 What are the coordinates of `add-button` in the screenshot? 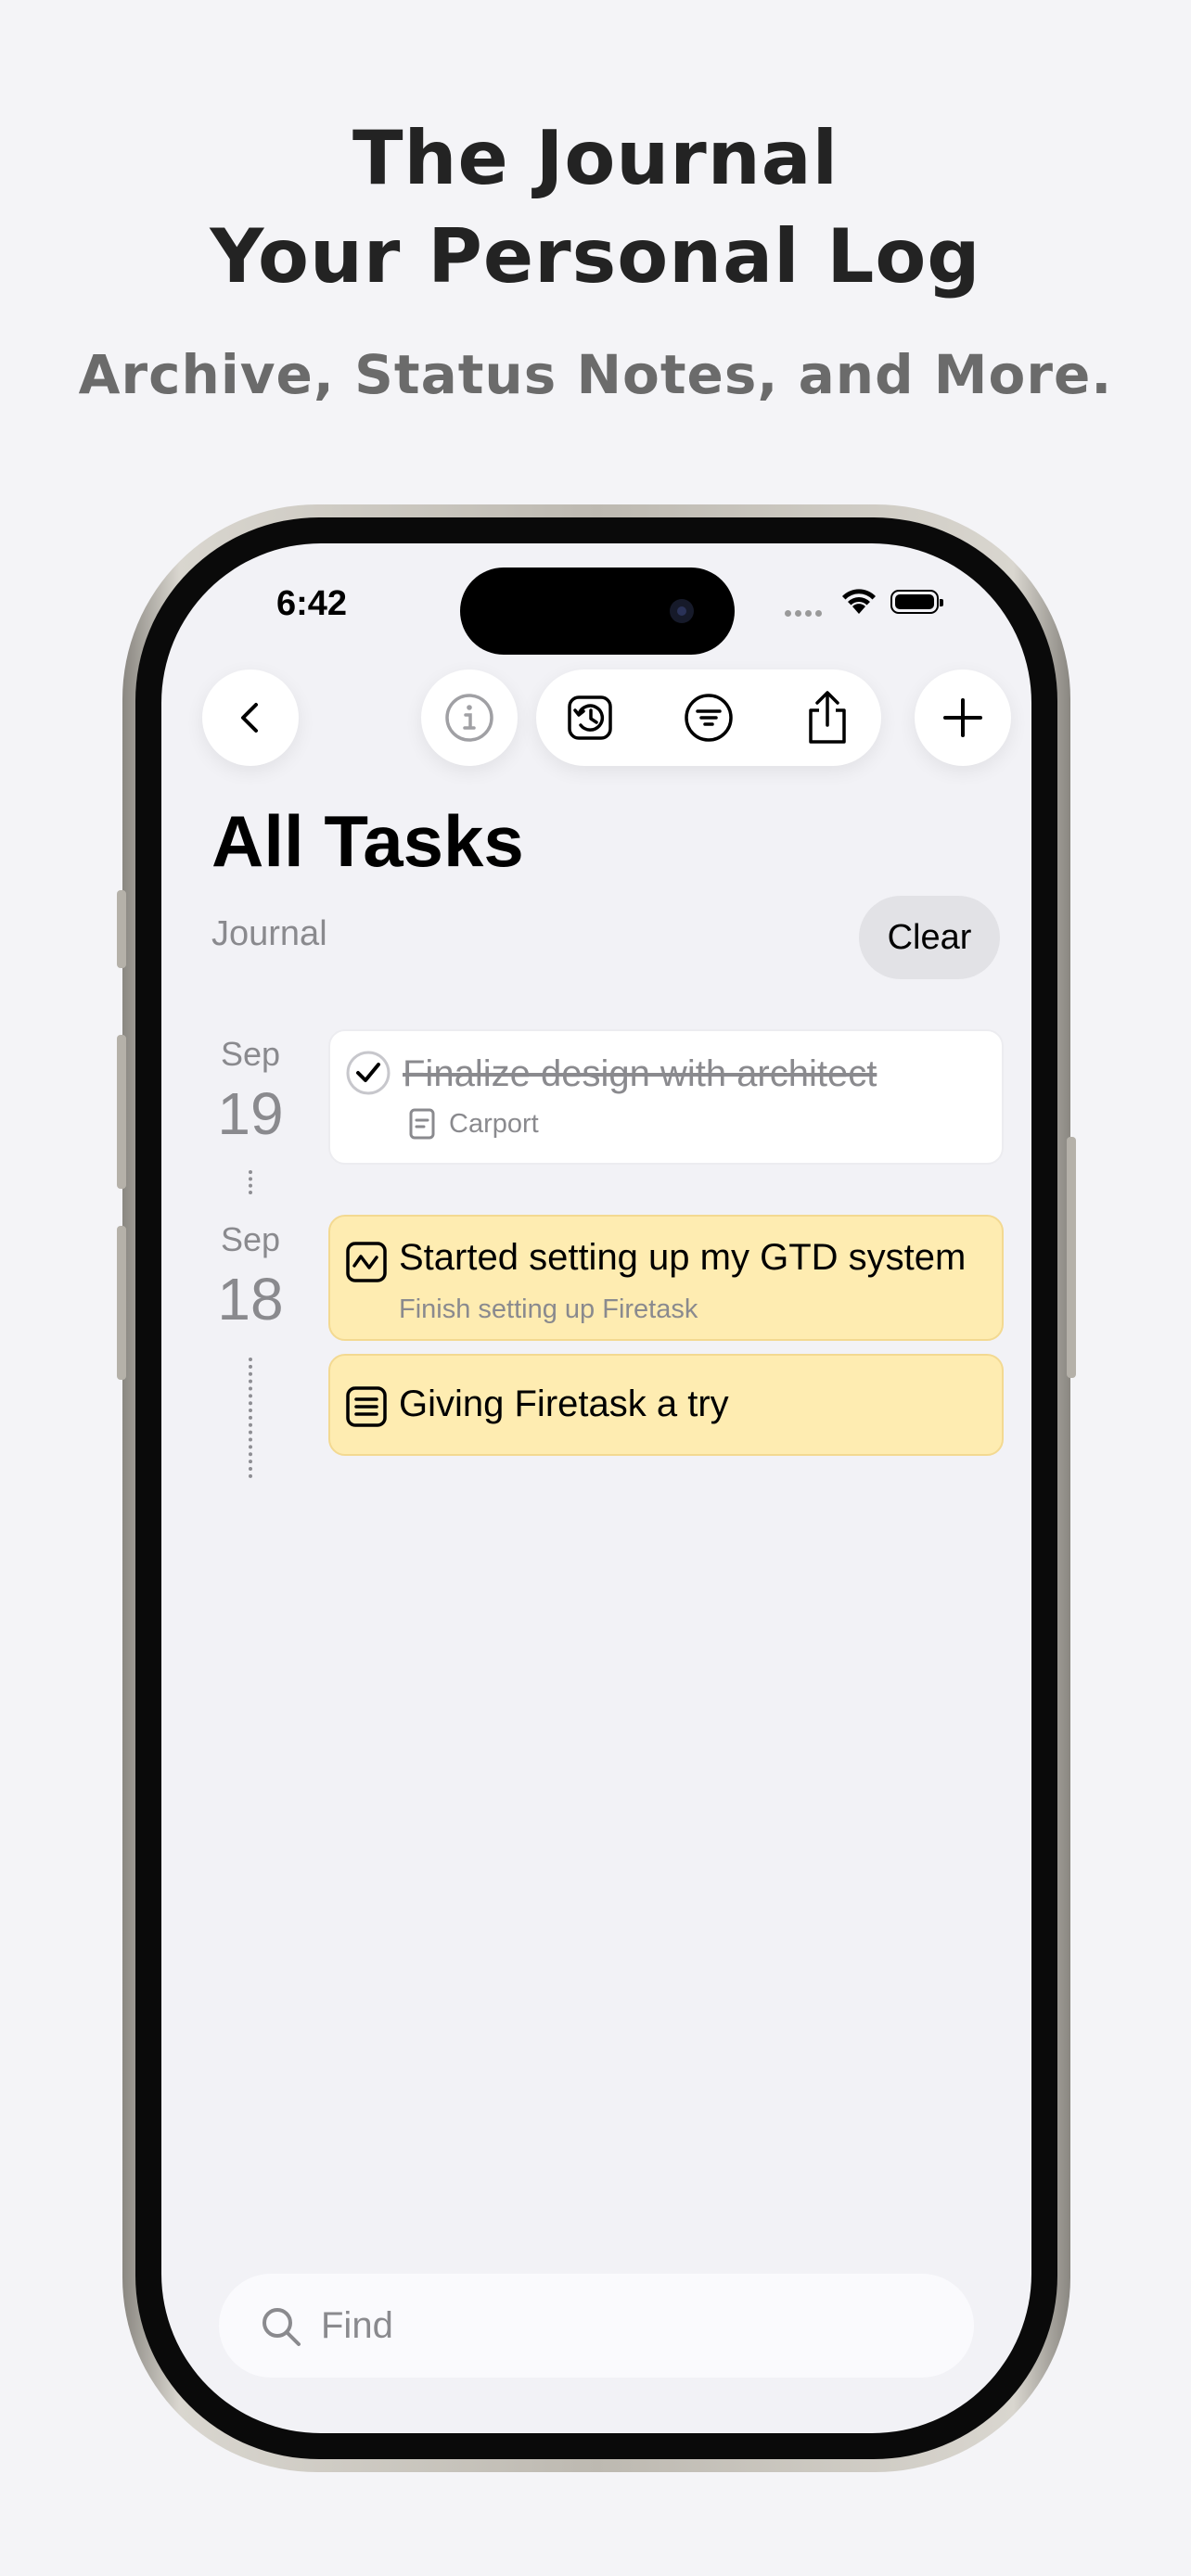 It's located at (963, 718).